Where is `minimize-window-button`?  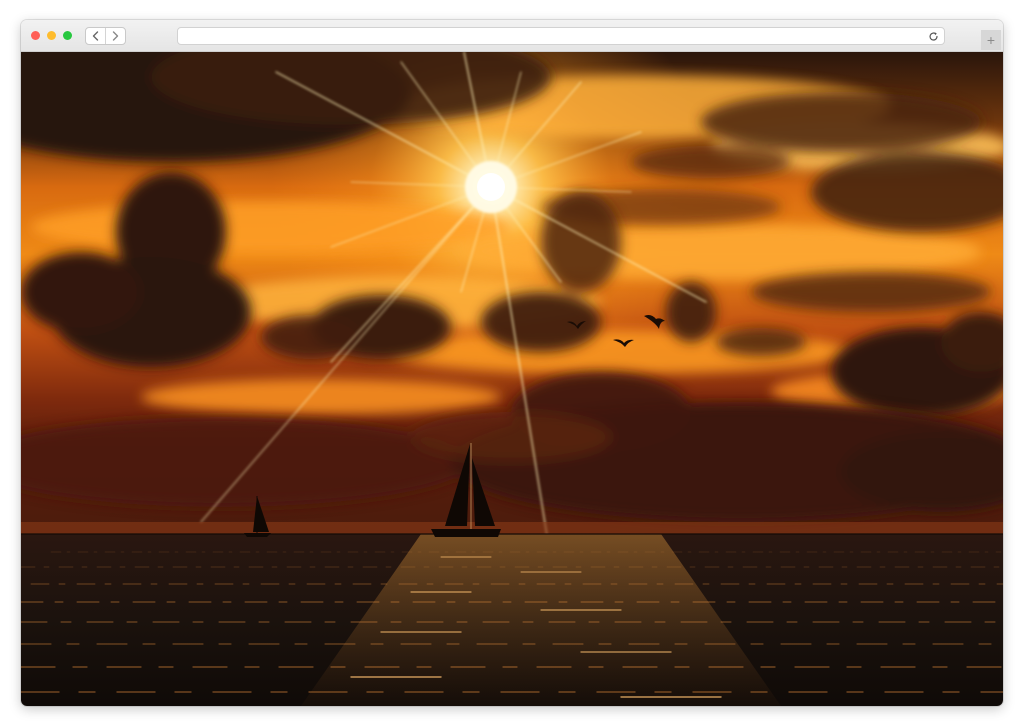
minimize-window-button is located at coordinates (51, 35).